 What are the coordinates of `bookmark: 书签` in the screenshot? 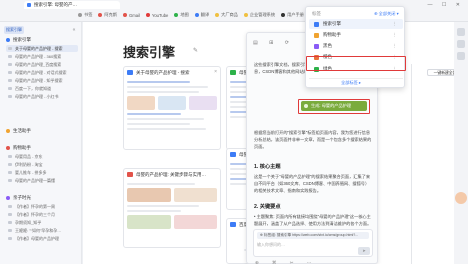 It's located at (85, 15).